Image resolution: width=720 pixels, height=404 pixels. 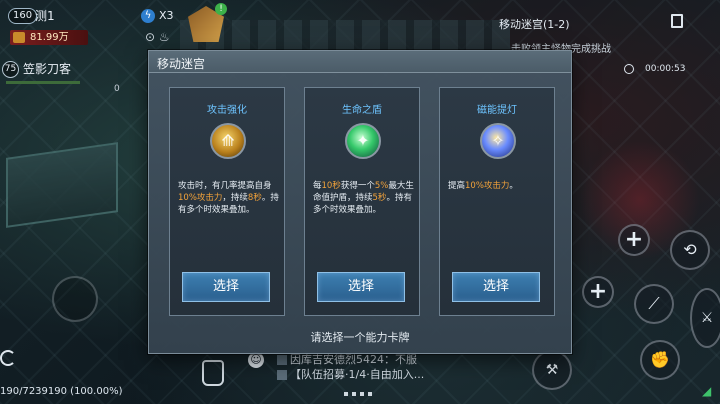 I want to click on pet-name: 笠影刀客, so click(x=47, y=69).